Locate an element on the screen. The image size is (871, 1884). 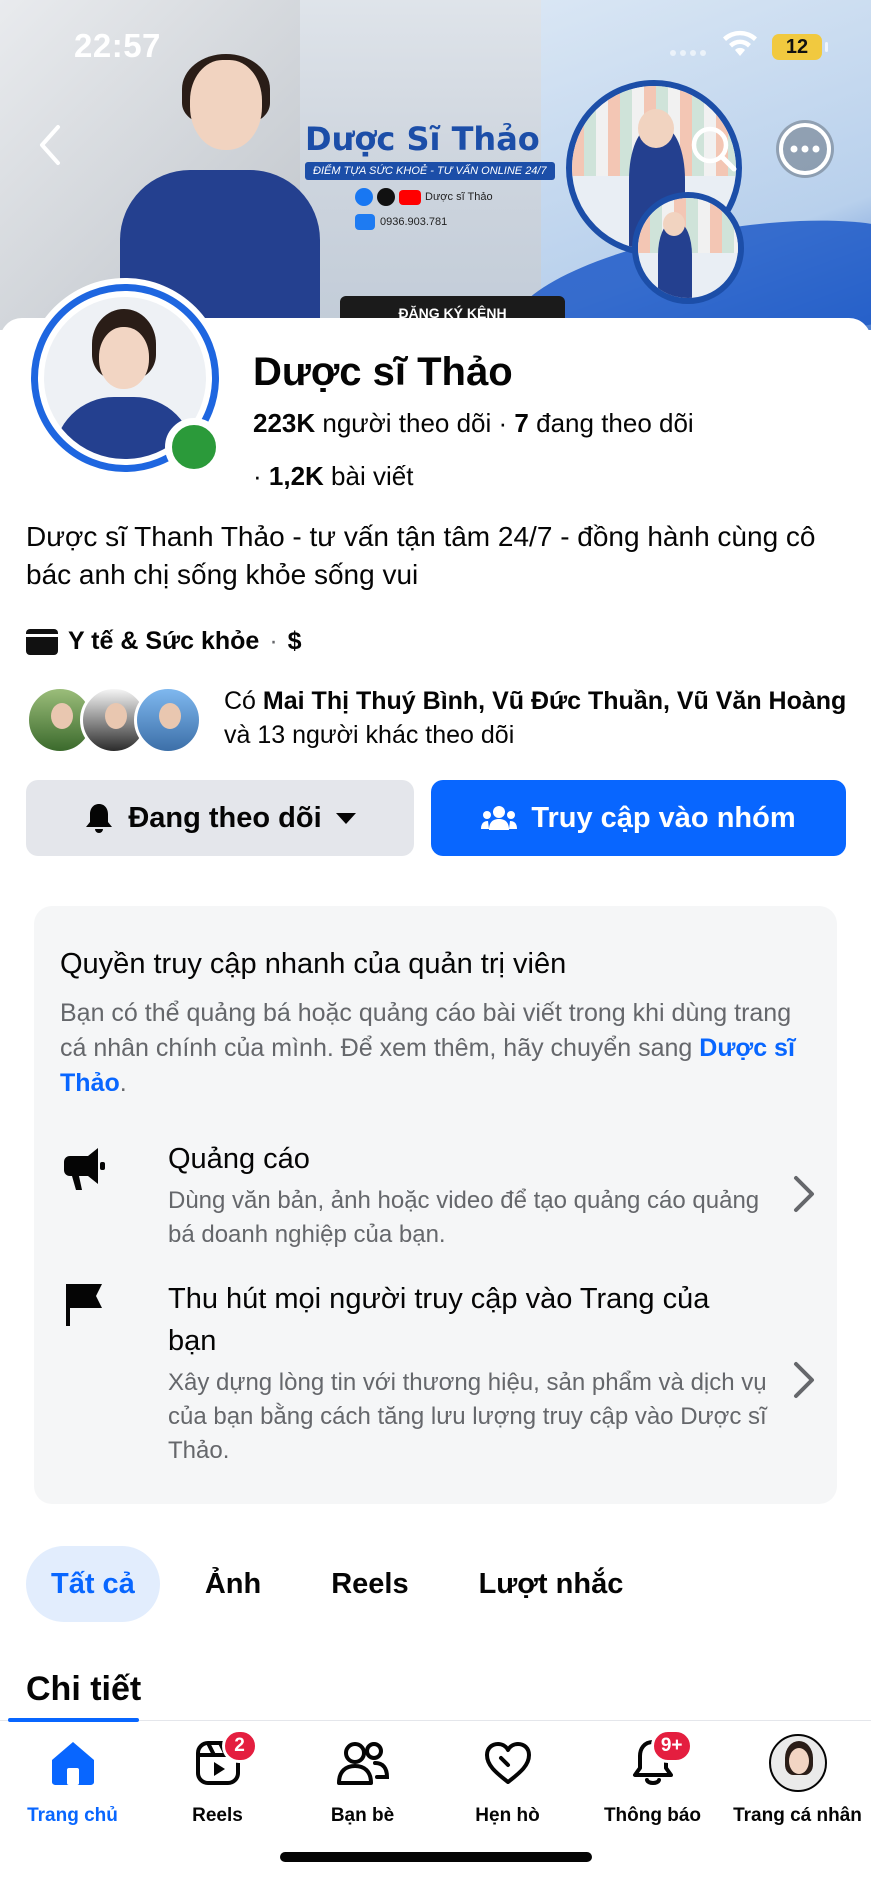
visit-group-button: Truy cập vào nhóm is located at coordinates (638, 818).